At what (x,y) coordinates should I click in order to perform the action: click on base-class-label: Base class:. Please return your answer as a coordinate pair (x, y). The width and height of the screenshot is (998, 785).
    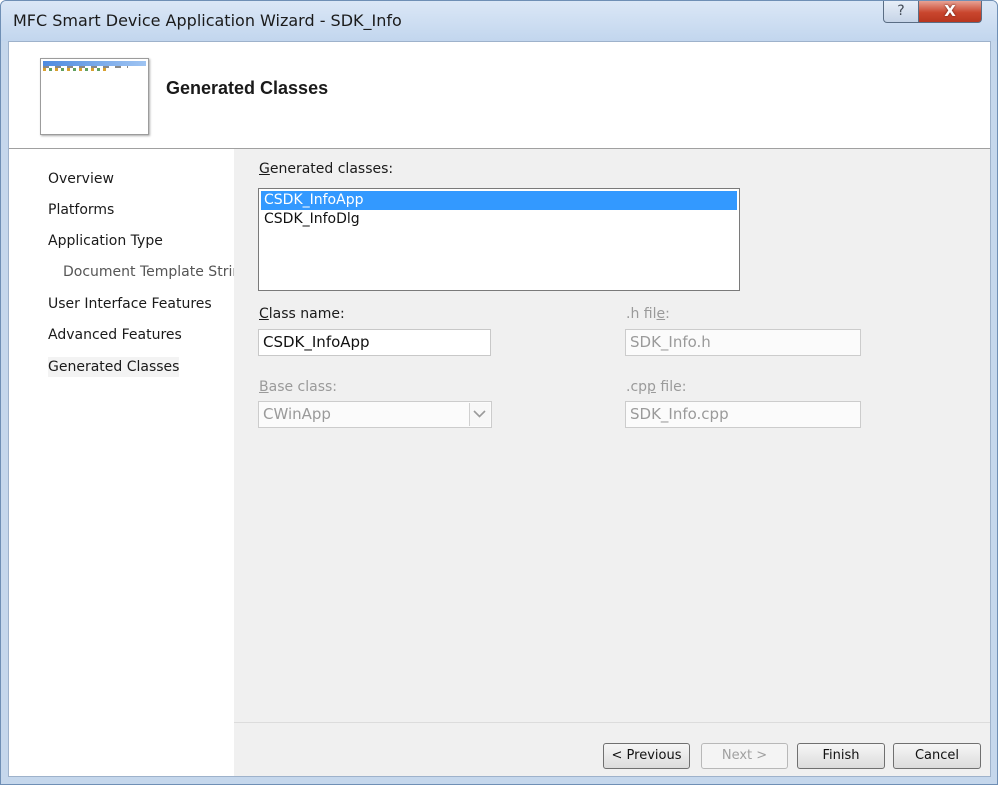
    Looking at the image, I should click on (298, 387).